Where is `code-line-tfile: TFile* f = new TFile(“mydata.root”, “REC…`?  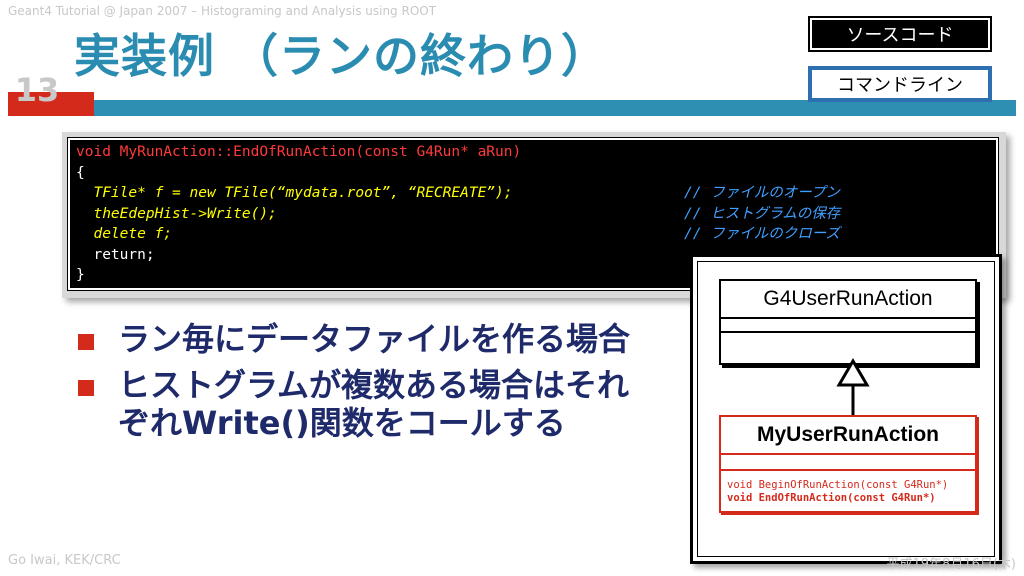 code-line-tfile: TFile* f = new TFile(“mydata.root”, “REC… is located at coordinates (294, 193).